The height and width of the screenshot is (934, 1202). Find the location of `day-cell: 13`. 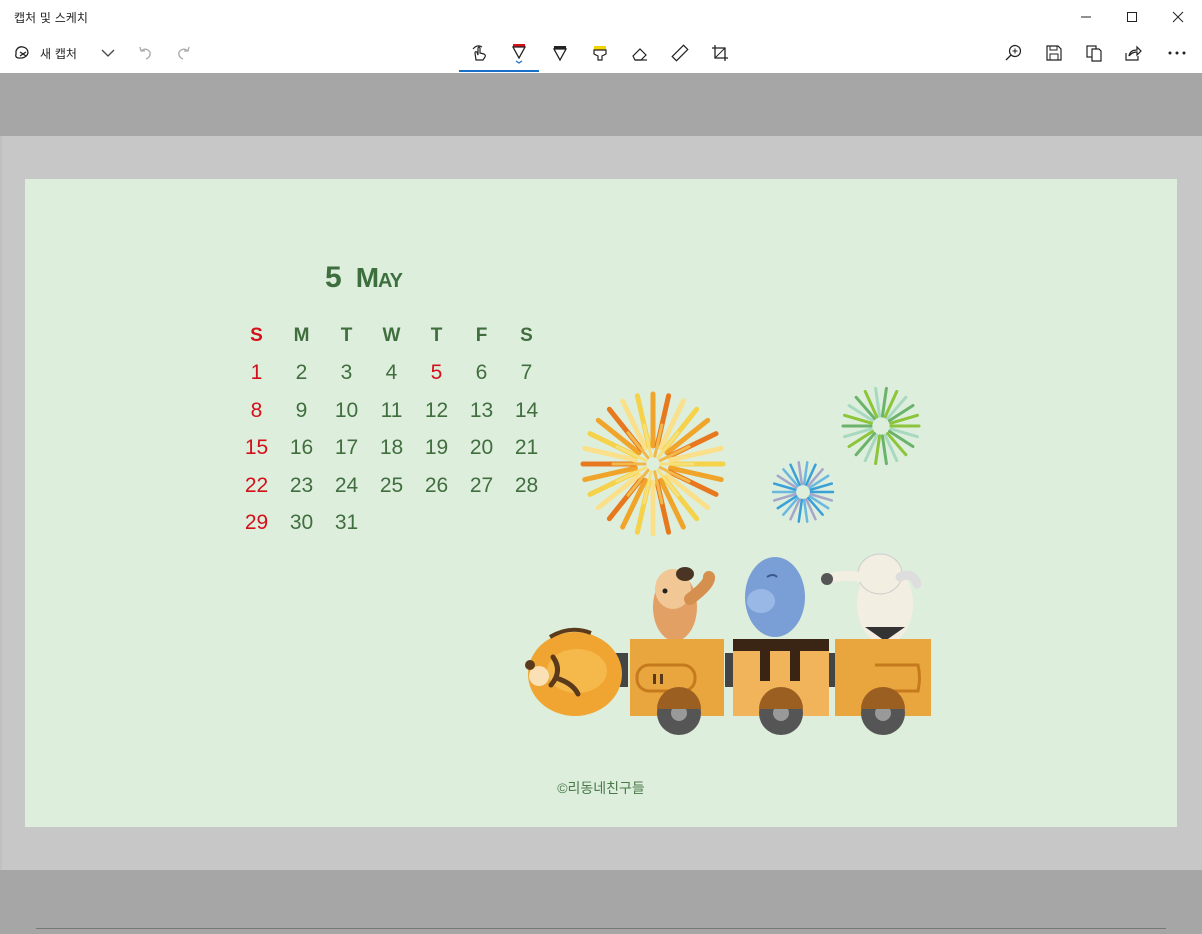

day-cell: 13 is located at coordinates (481, 410).